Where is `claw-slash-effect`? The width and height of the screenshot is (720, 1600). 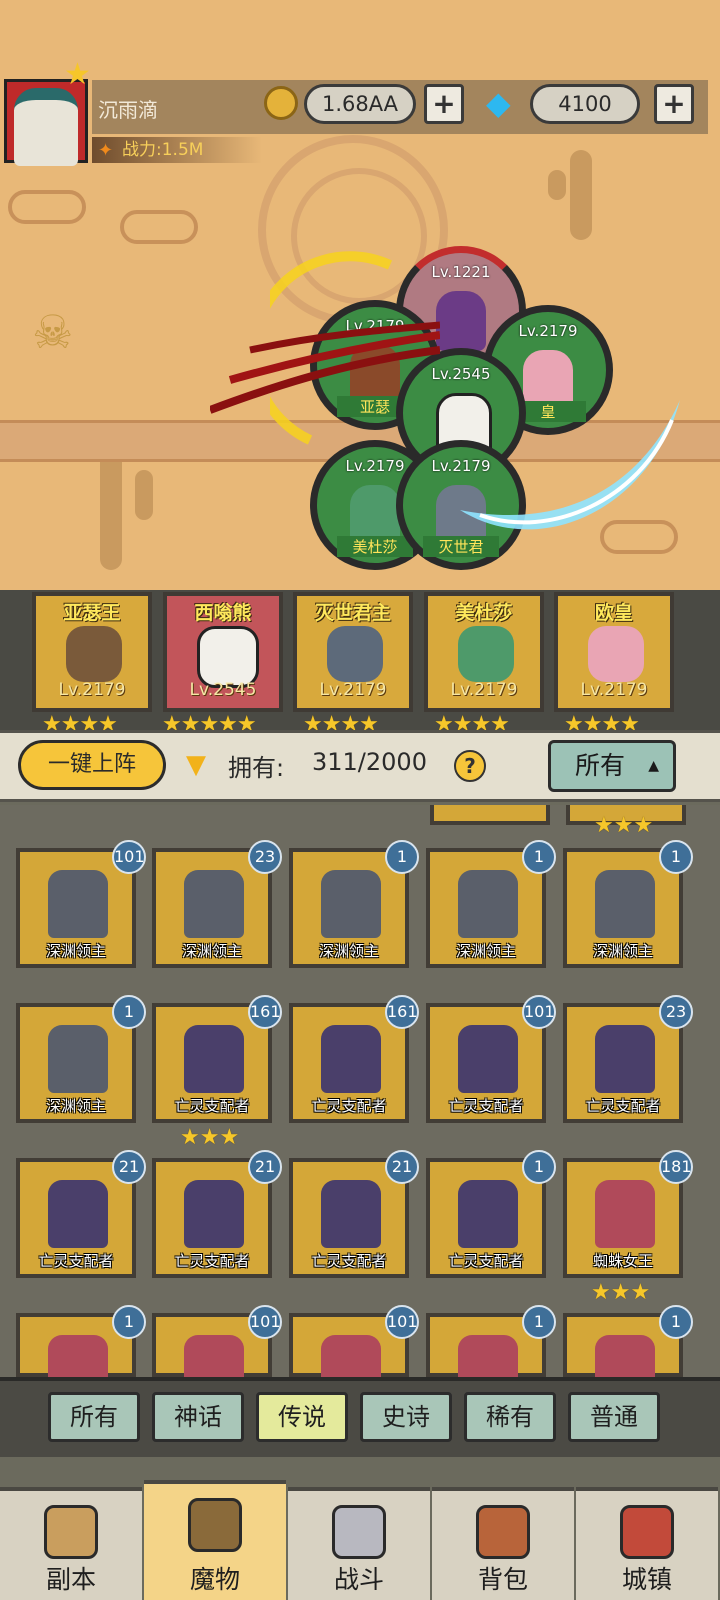 claw-slash-effect is located at coordinates (325, 367).